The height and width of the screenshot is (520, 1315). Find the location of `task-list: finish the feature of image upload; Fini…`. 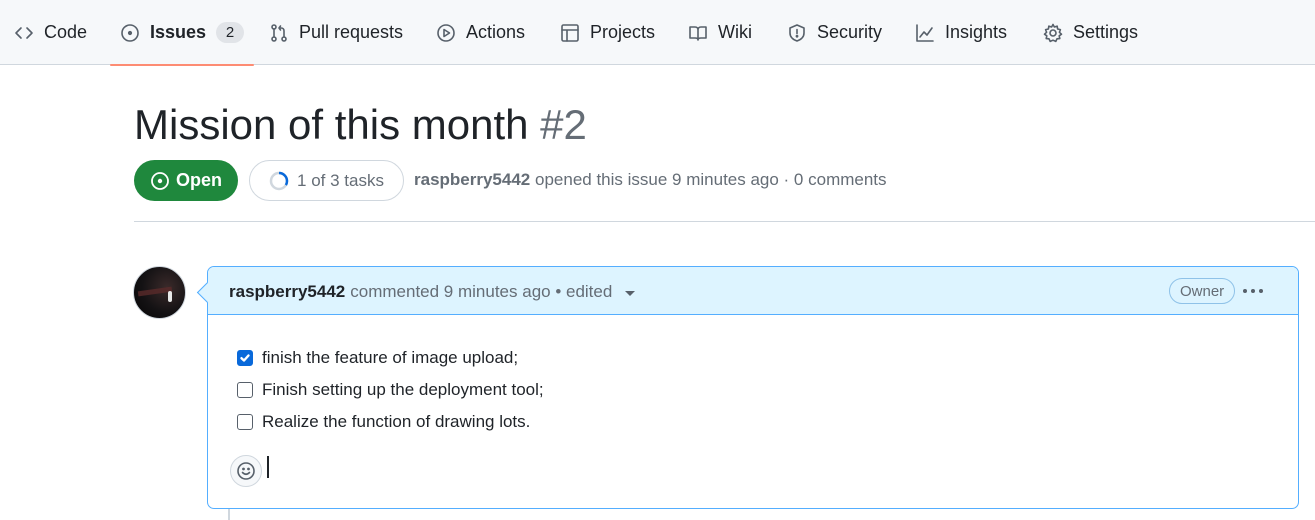

task-list: finish the feature of image upload; Fini… is located at coordinates (390, 390).